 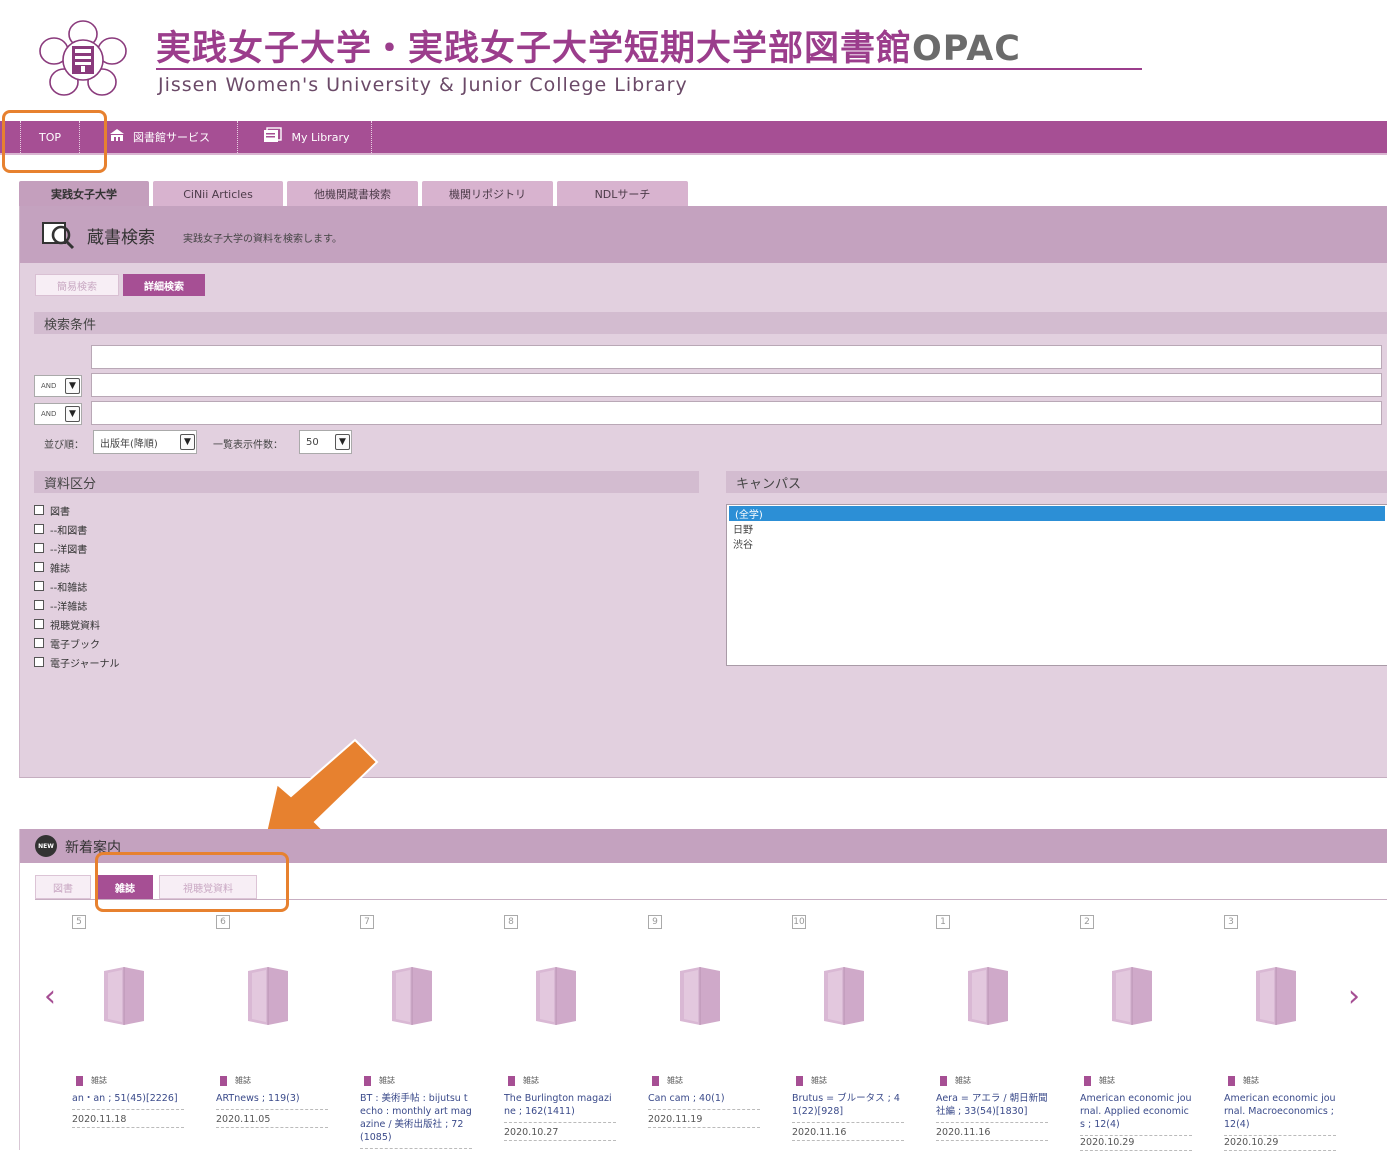 I want to click on new-tab-audiovisual: 視聴覚資料, so click(x=208, y=887).